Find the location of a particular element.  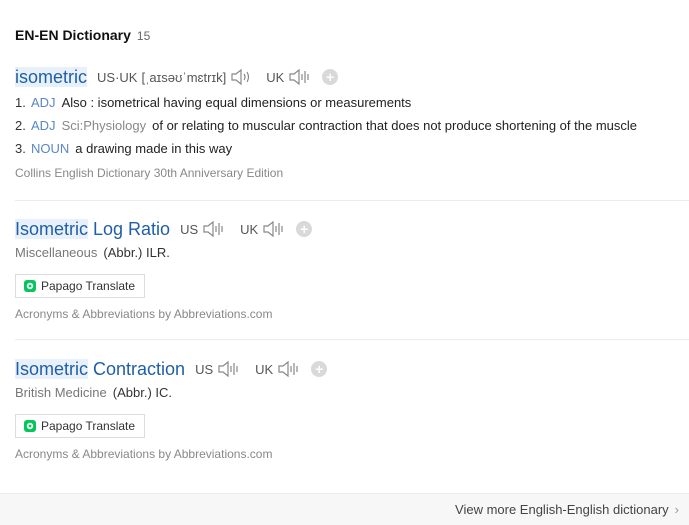

entry-word: Isometric Log Ratio is located at coordinates (92, 229).